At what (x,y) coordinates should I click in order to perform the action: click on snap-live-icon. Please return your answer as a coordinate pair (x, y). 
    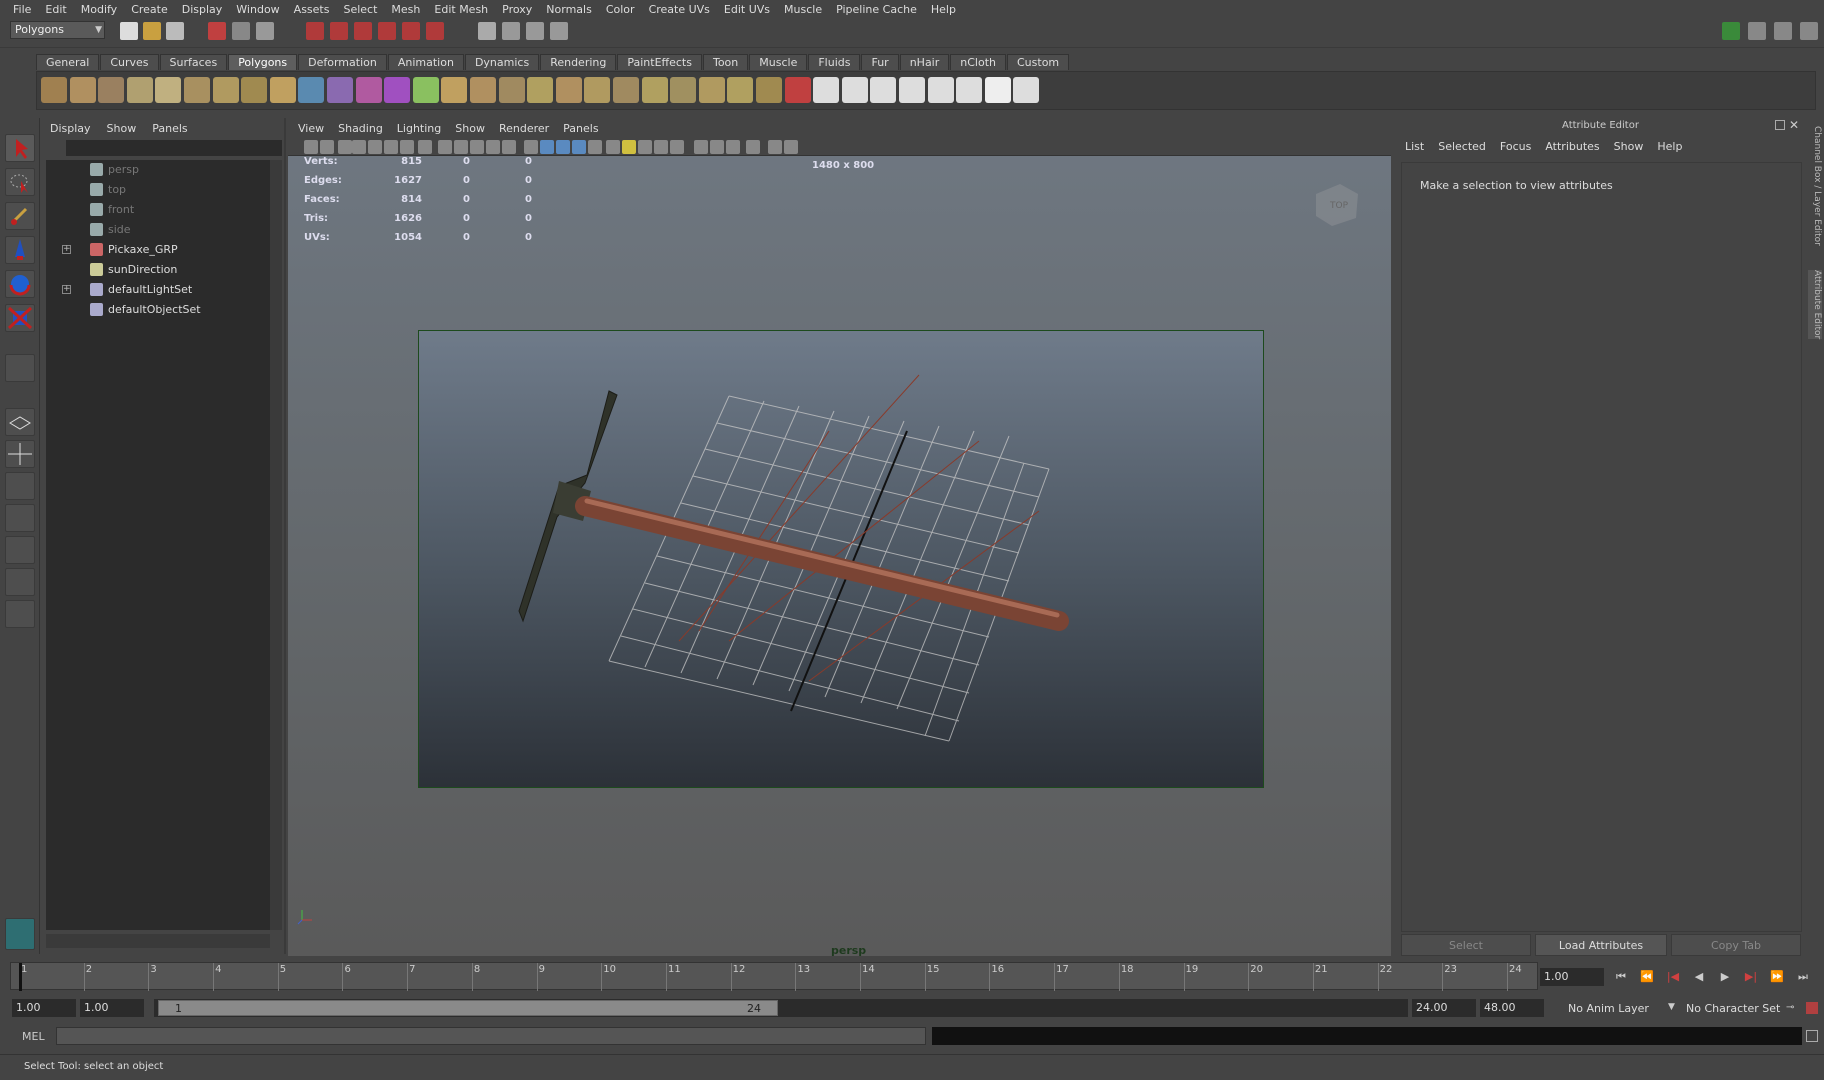
    Looking at the image, I should click on (435, 31).